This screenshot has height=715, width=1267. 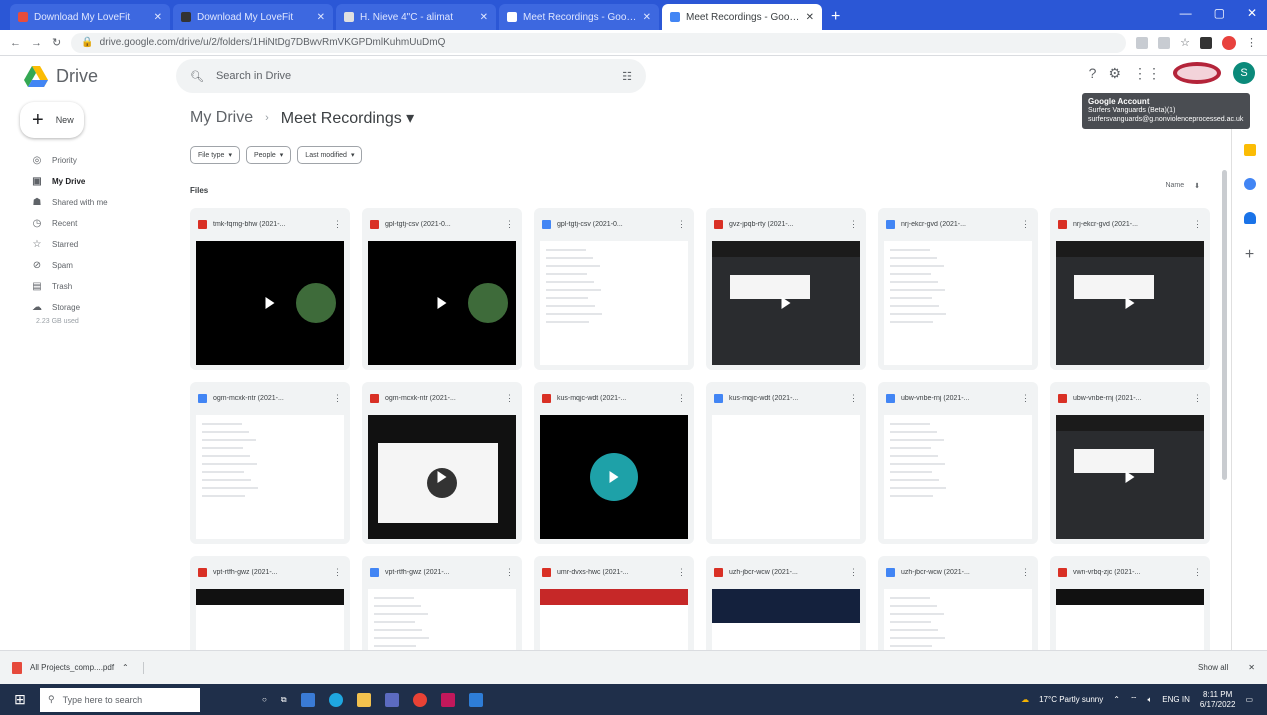 I want to click on edge-icon, so click(x=335, y=699).